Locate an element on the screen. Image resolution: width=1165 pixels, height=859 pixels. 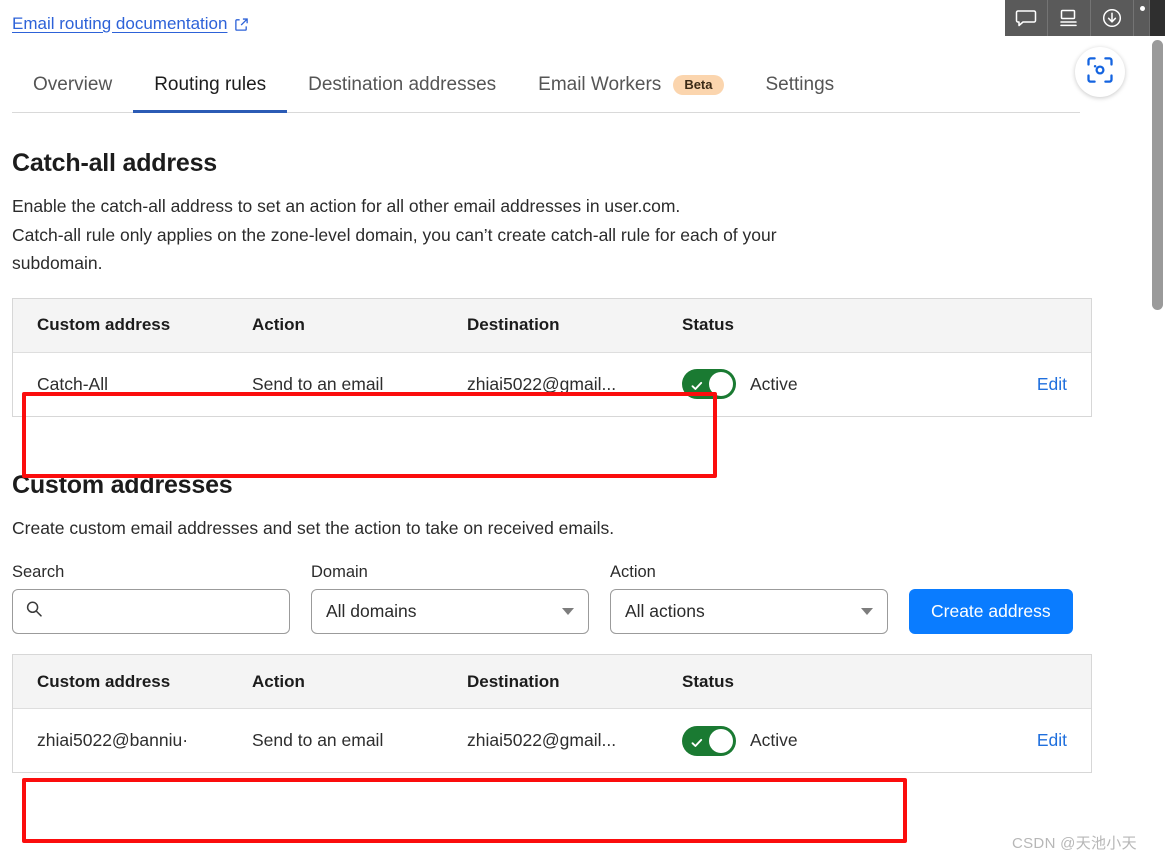
scrollbar-thumb is located at coordinates (1157, 175).